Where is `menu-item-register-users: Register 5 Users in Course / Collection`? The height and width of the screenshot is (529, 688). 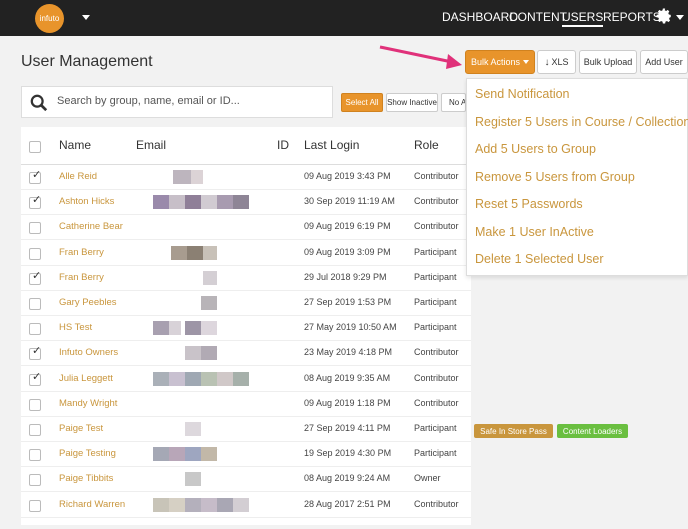 menu-item-register-users: Register 5 Users in Course / Collection is located at coordinates (581, 122).